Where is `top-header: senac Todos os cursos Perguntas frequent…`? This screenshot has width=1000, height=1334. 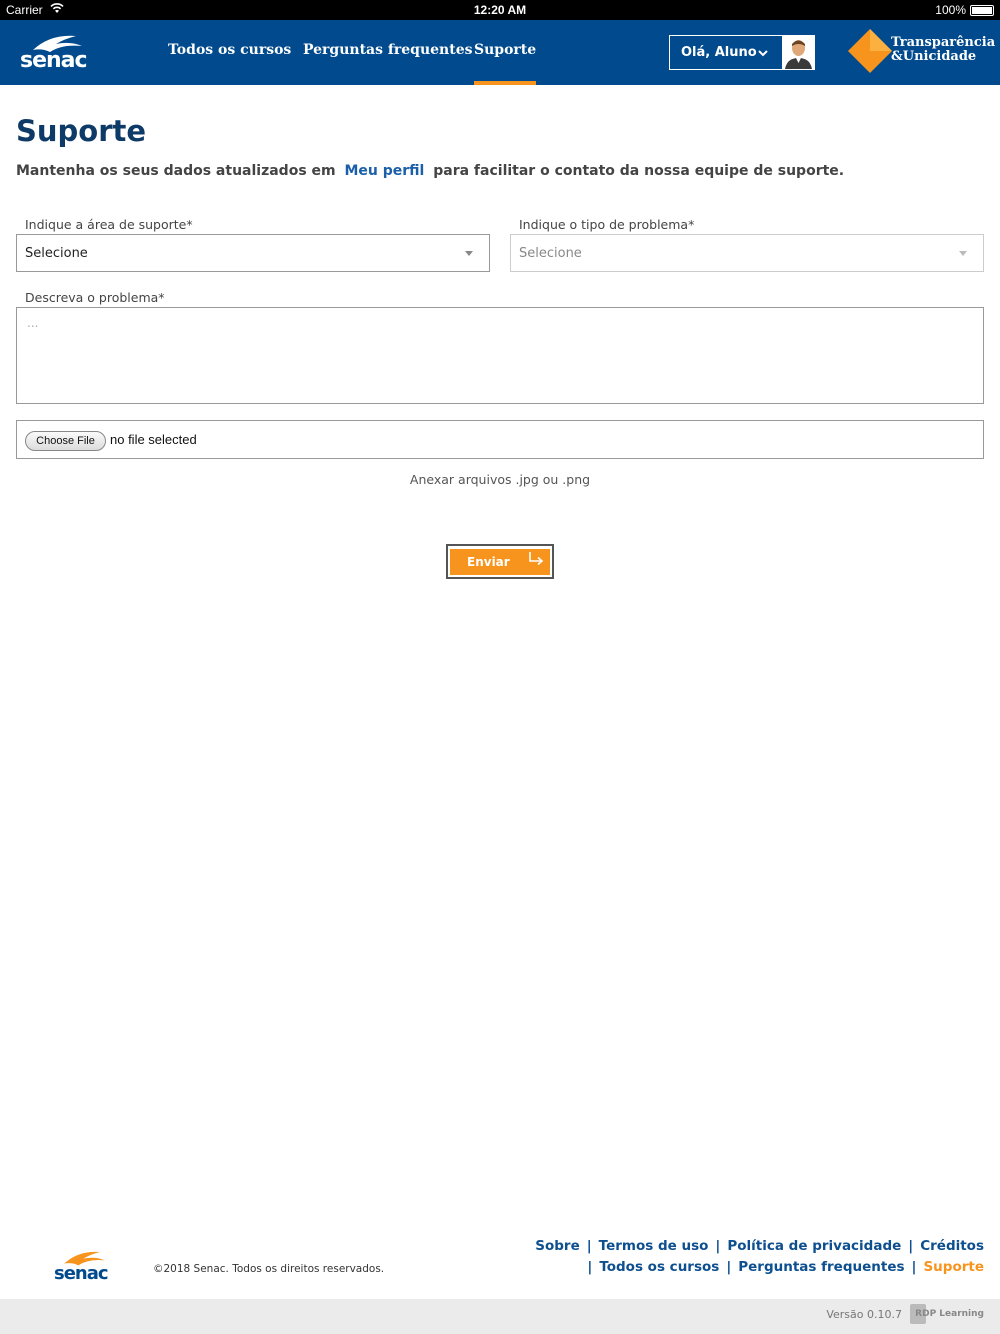 top-header: senac Todos os cursos Perguntas frequent… is located at coordinates (500, 52).